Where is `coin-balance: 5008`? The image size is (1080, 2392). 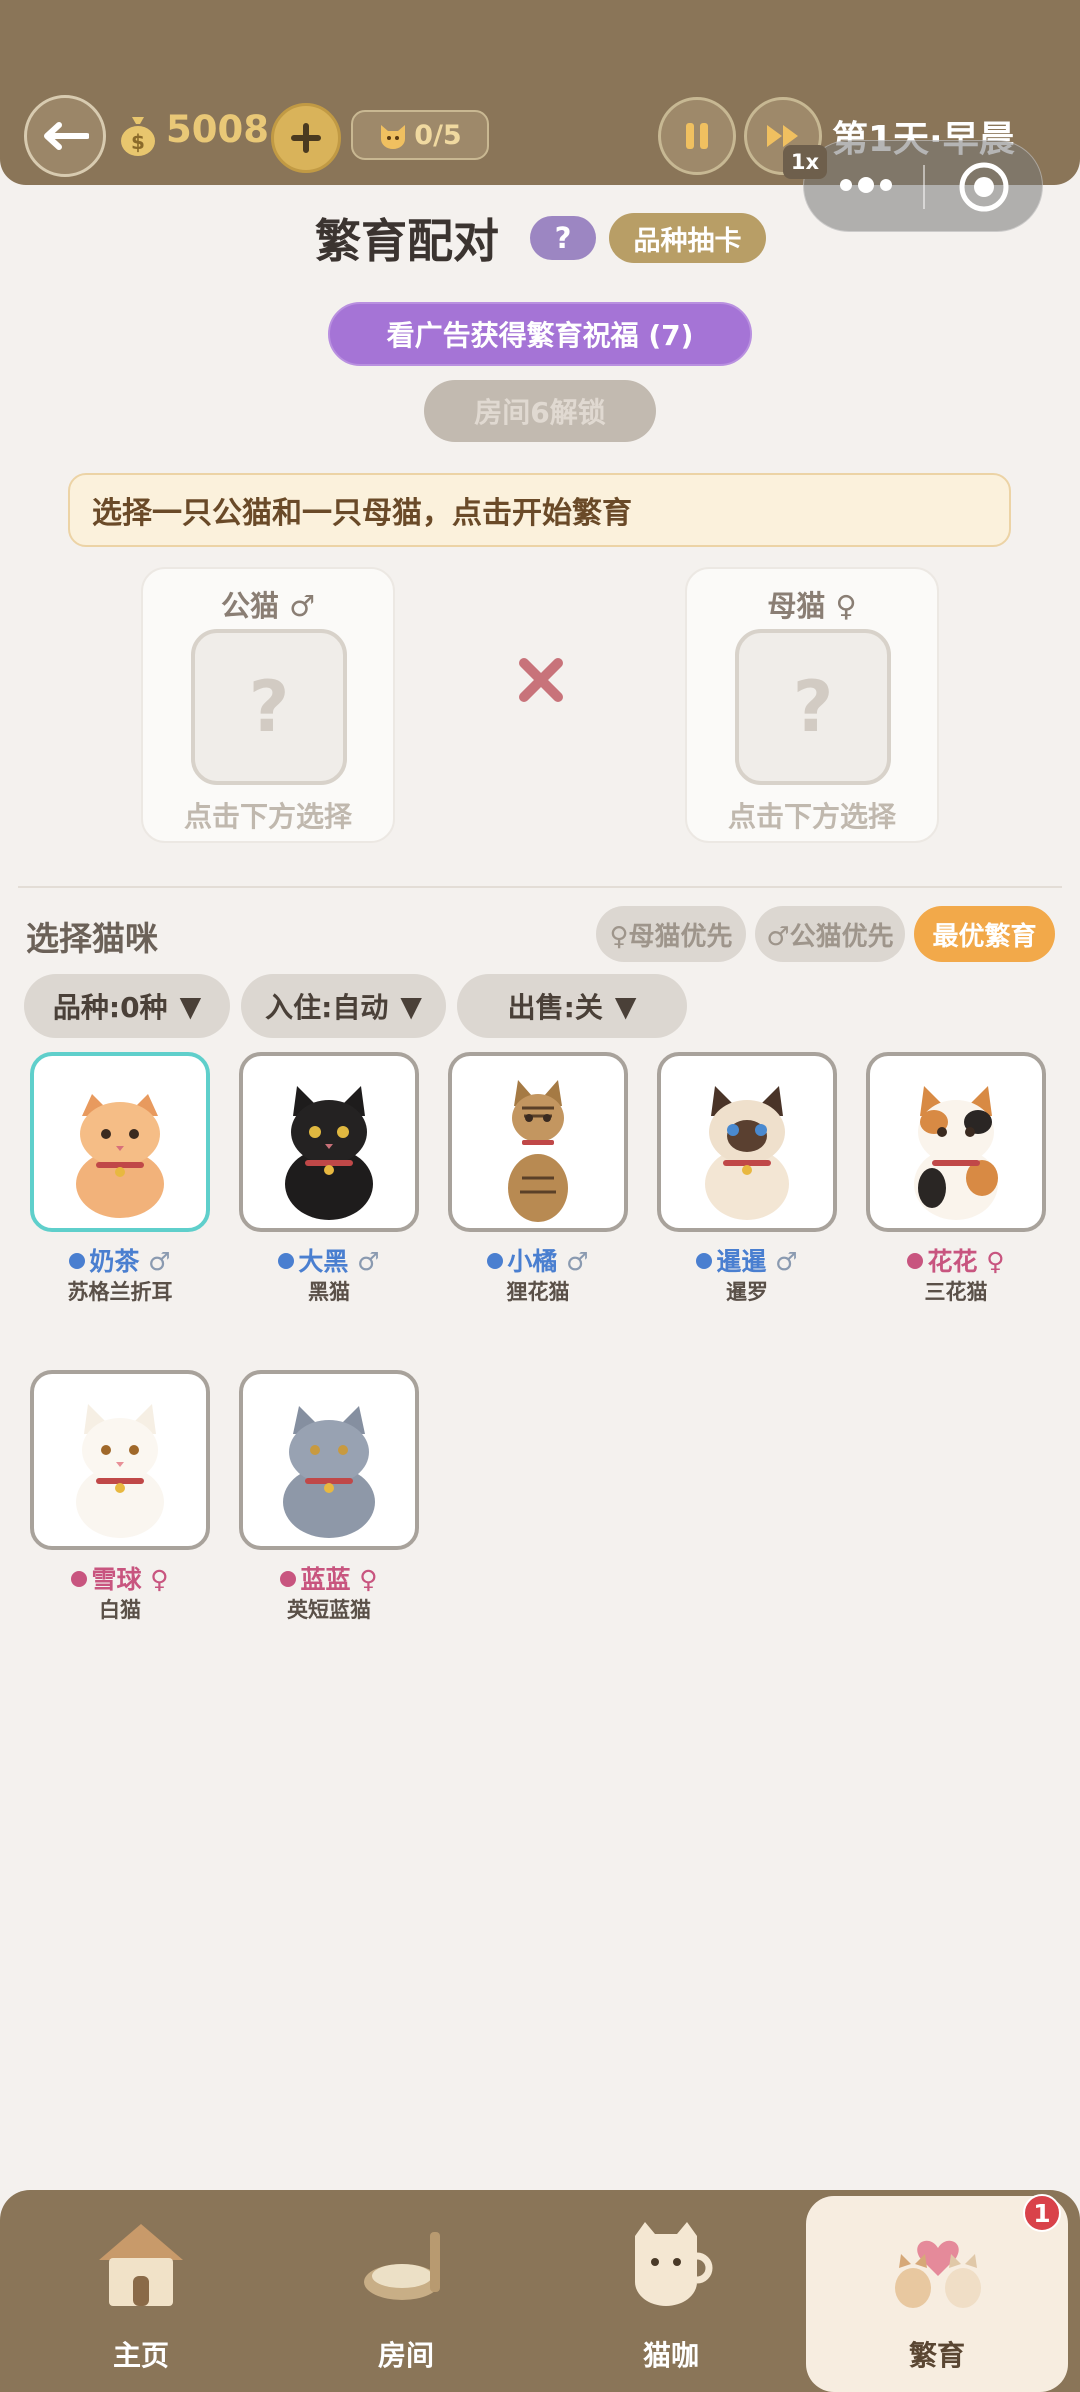
coin-balance: 5008 is located at coordinates (217, 129).